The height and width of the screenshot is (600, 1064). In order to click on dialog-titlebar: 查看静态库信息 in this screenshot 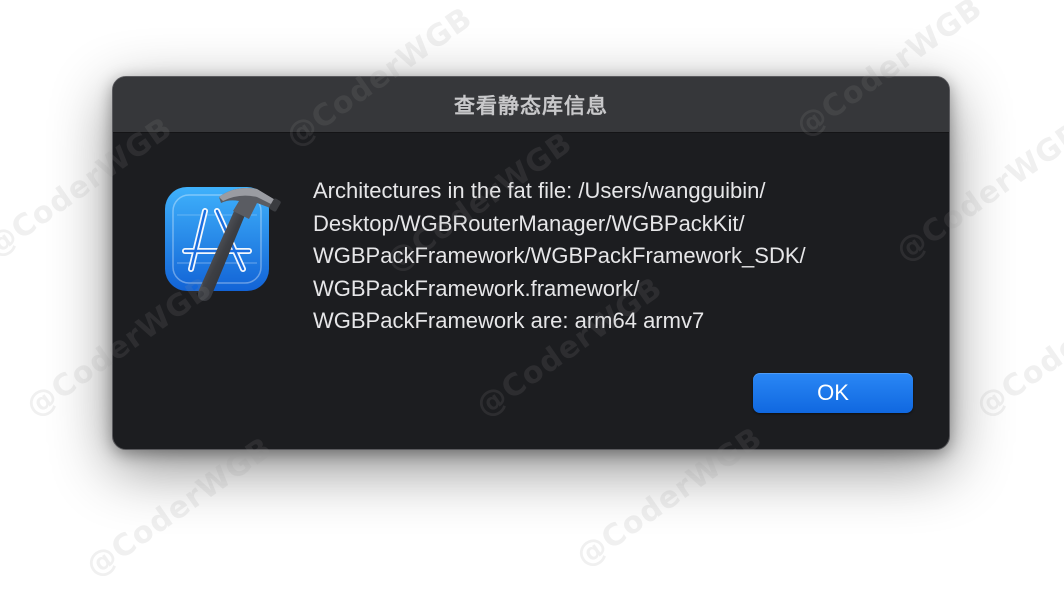, I will do `click(531, 105)`.